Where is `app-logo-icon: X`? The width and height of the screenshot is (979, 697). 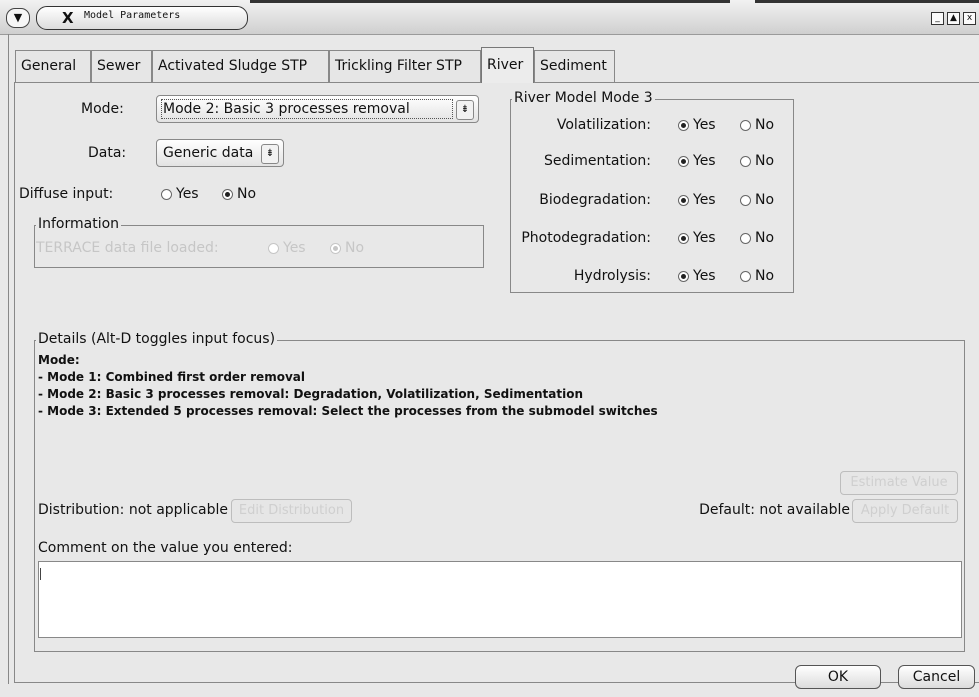 app-logo-icon: X is located at coordinates (68, 18).